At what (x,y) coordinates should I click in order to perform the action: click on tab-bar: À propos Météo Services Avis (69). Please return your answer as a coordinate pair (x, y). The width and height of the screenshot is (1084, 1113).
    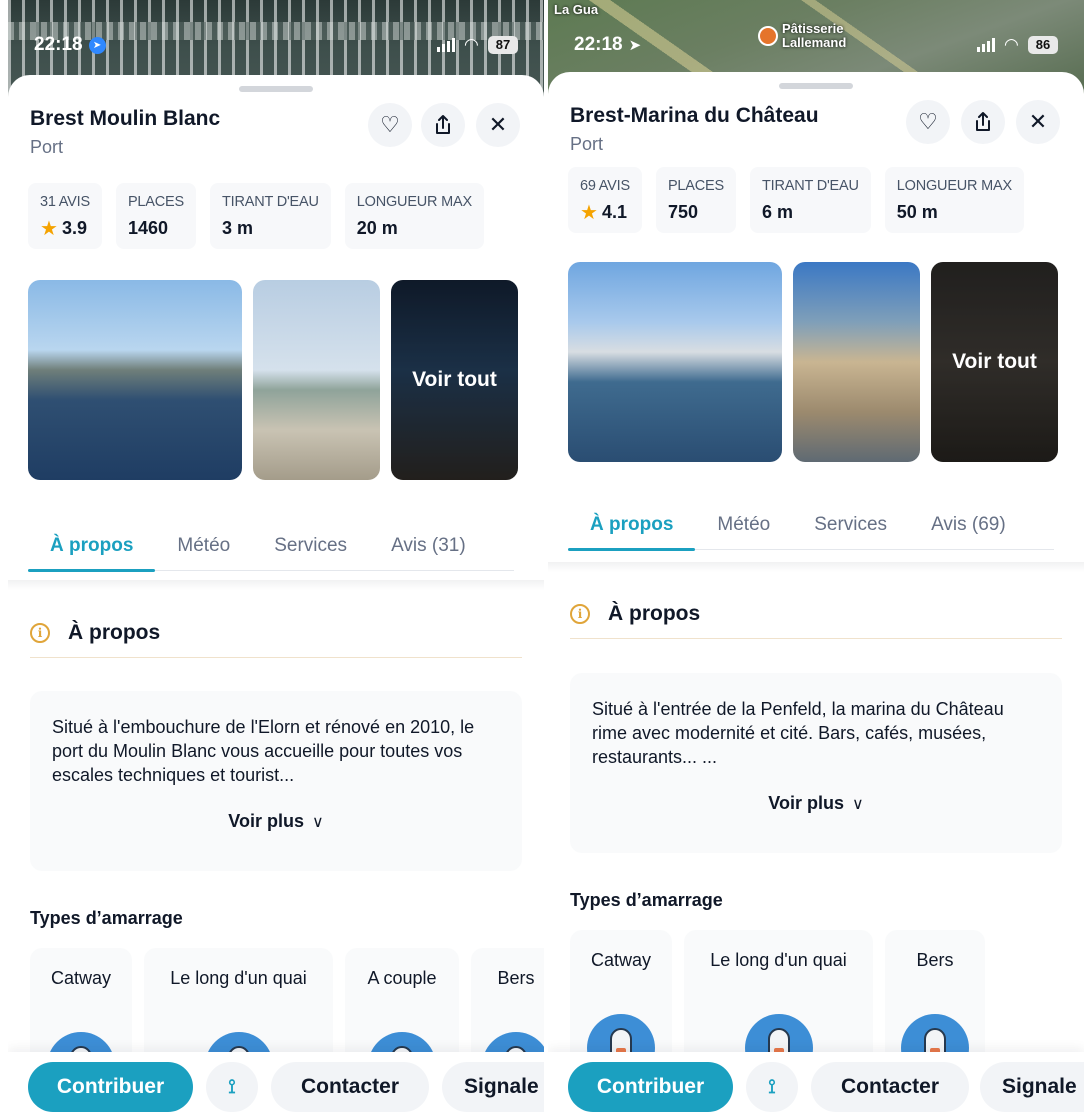
    Looking at the image, I should click on (811, 526).